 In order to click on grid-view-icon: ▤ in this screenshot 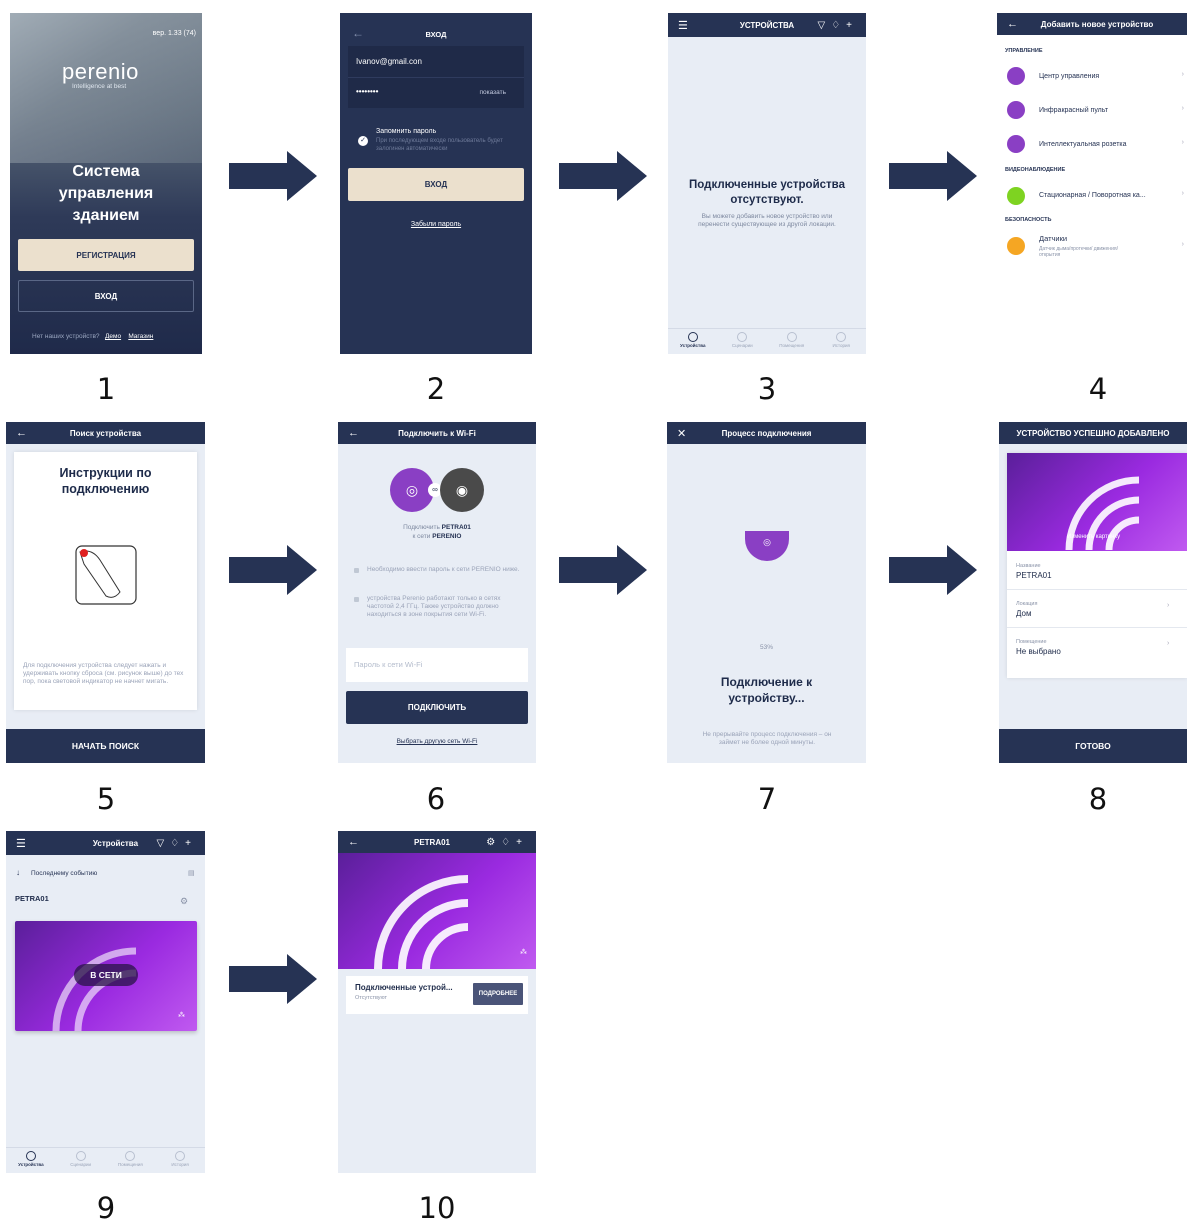, I will do `click(191, 873)`.